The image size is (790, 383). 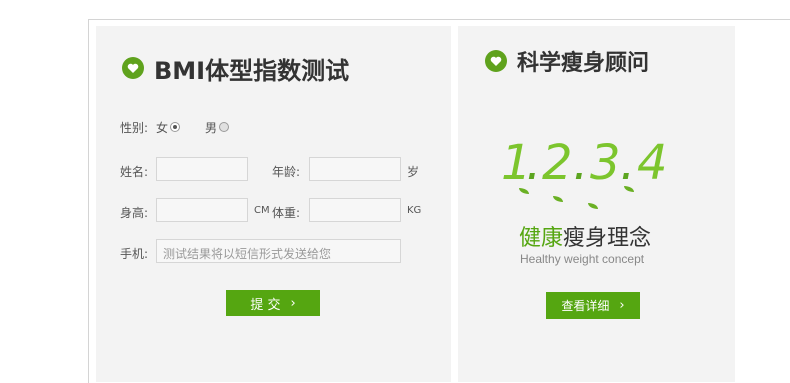 What do you see at coordinates (541, 238) in the screenshot?
I see `slogan-green: 健康` at bounding box center [541, 238].